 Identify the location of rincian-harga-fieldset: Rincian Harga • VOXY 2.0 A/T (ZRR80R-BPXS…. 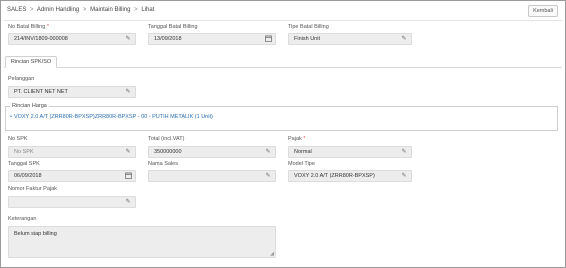
(281, 117).